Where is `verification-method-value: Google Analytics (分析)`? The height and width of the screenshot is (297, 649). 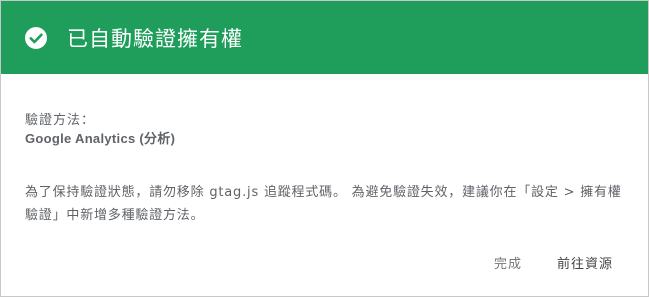
verification-method-value: Google Analytics (分析) is located at coordinates (100, 138).